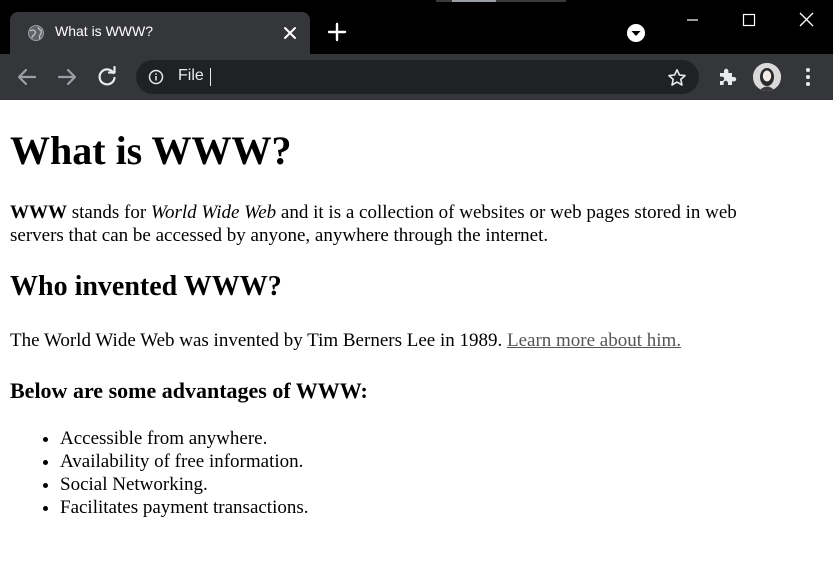 This screenshot has height=580, width=833. Describe the element at coordinates (808, 77) in the screenshot. I see `more-menu-icon` at that location.